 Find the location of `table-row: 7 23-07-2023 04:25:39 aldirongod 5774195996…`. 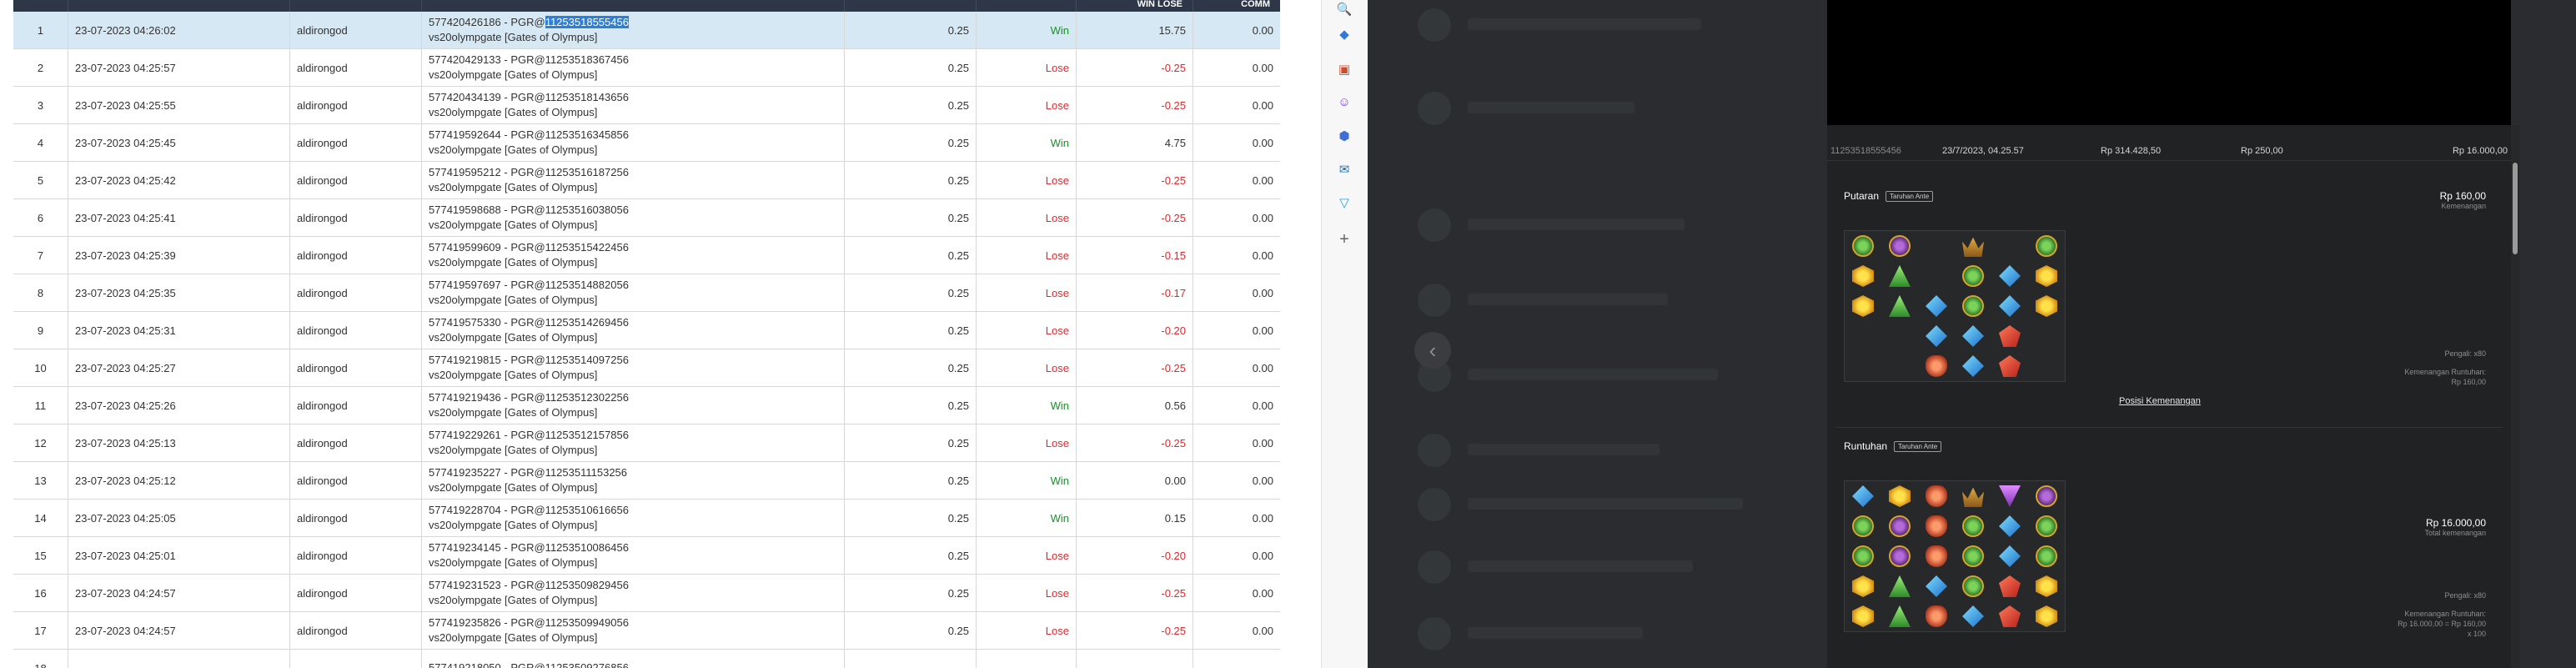

table-row: 7 23-07-2023 04:25:39 aldirongod 5774195996… is located at coordinates (646, 256).